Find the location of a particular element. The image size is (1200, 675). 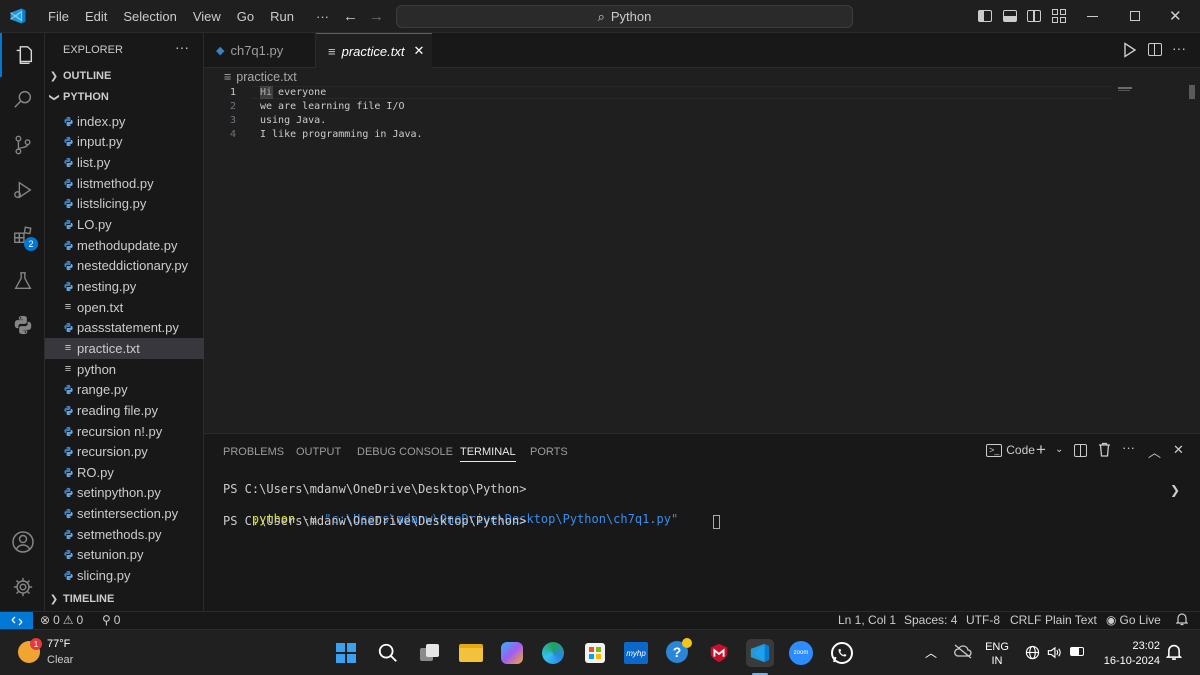

tab-practice: ≡ practice.txt ✕ is located at coordinates (374, 50).